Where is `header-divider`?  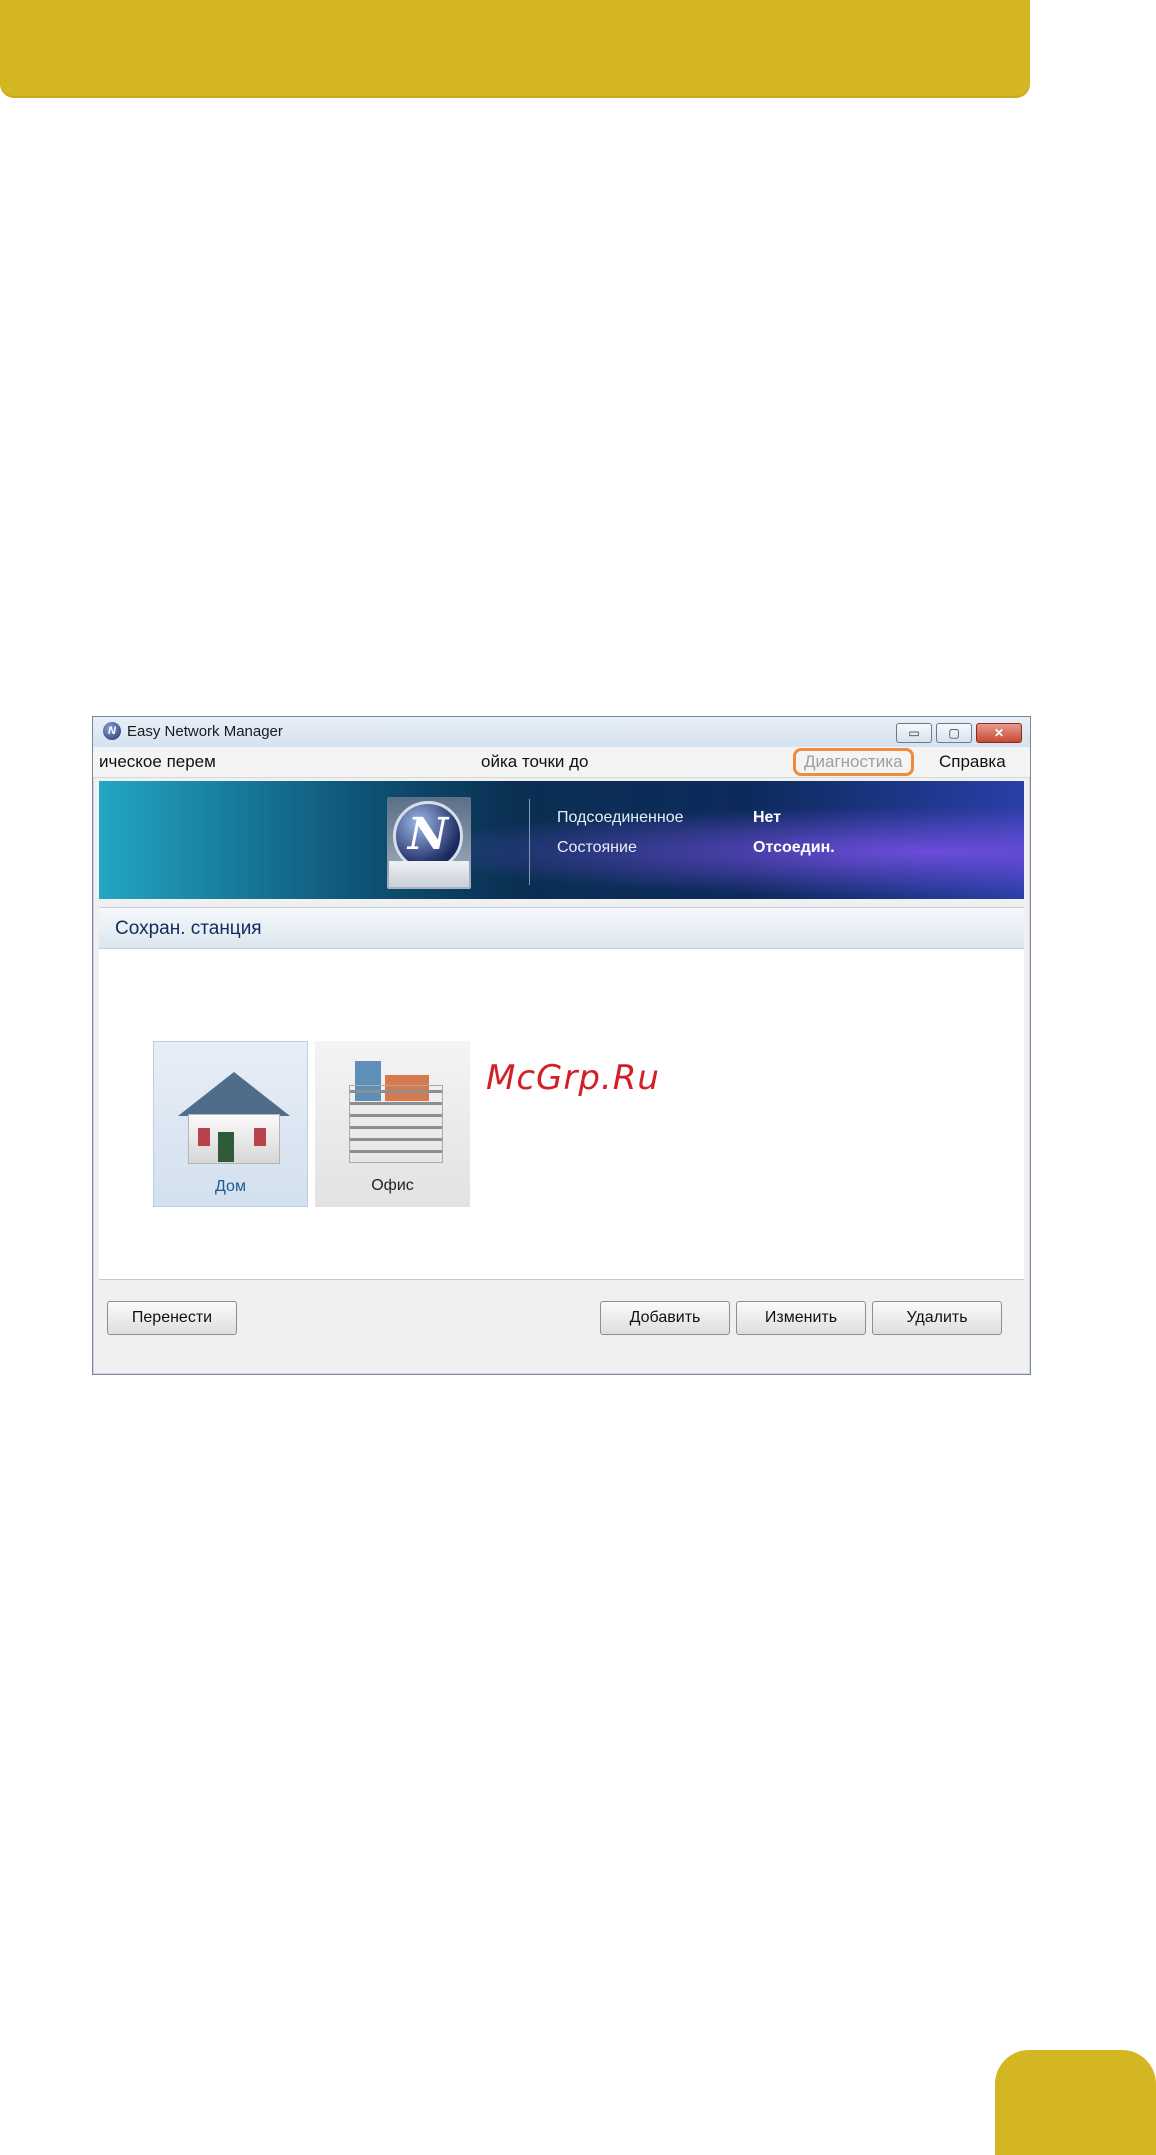 header-divider is located at coordinates (529, 842).